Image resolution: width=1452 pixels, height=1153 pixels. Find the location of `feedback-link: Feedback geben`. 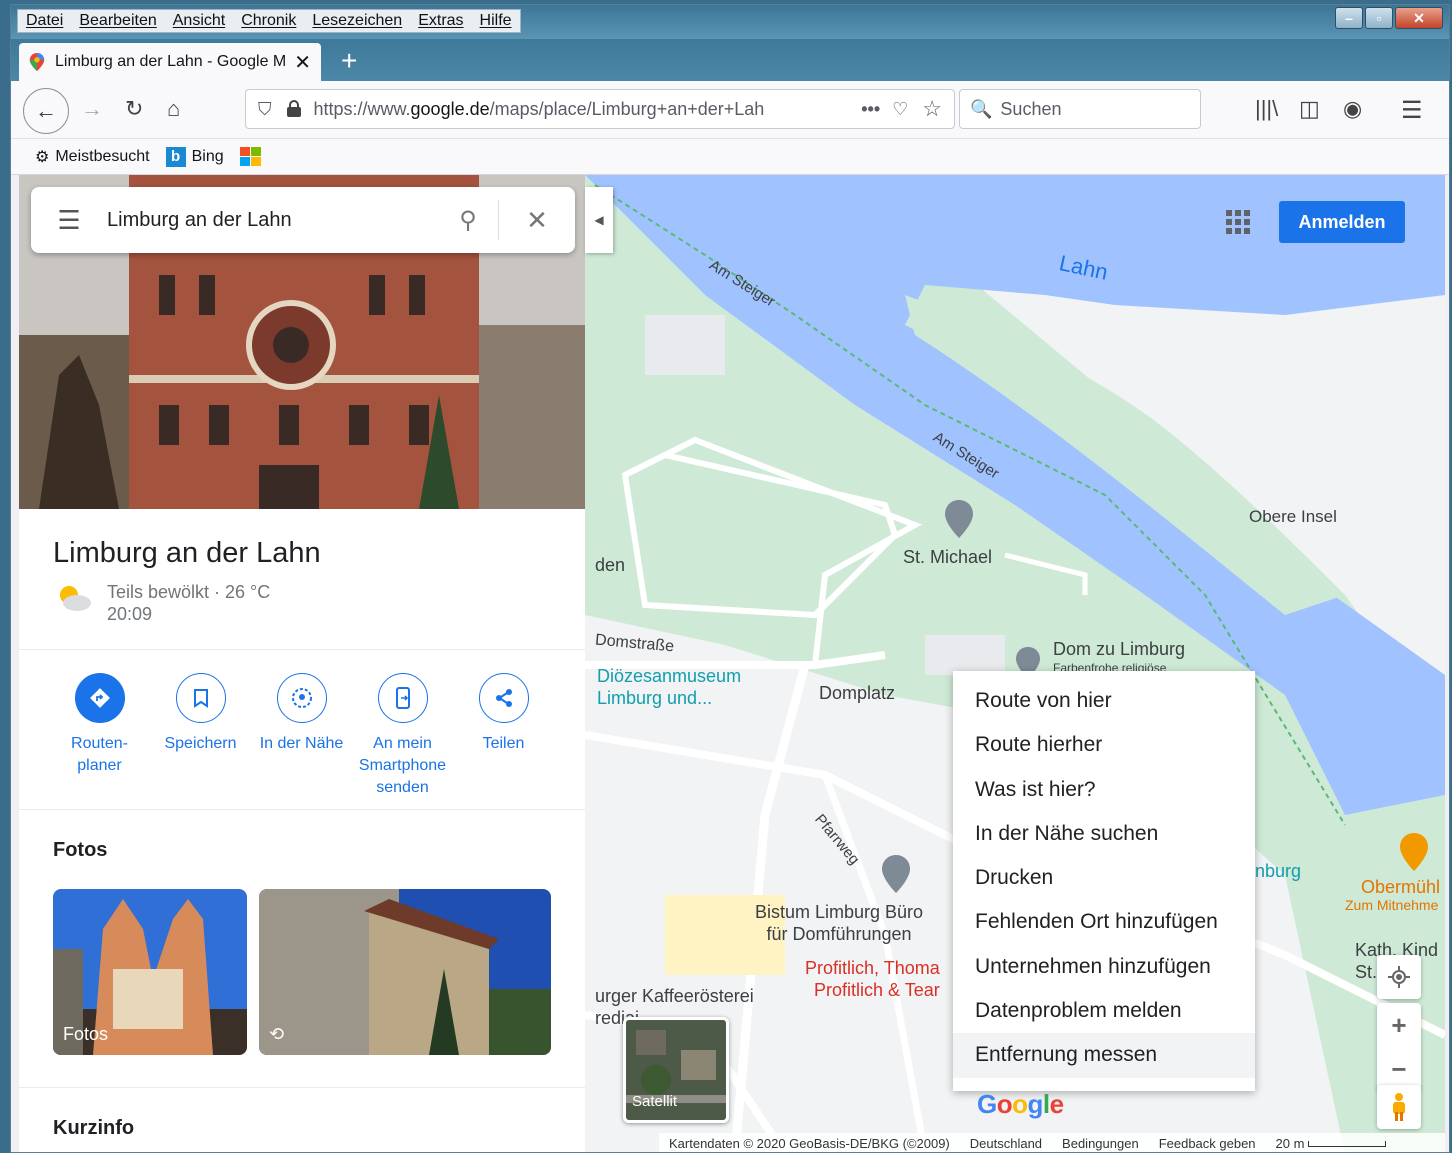

feedback-link: Feedback geben is located at coordinates (1207, 1143).